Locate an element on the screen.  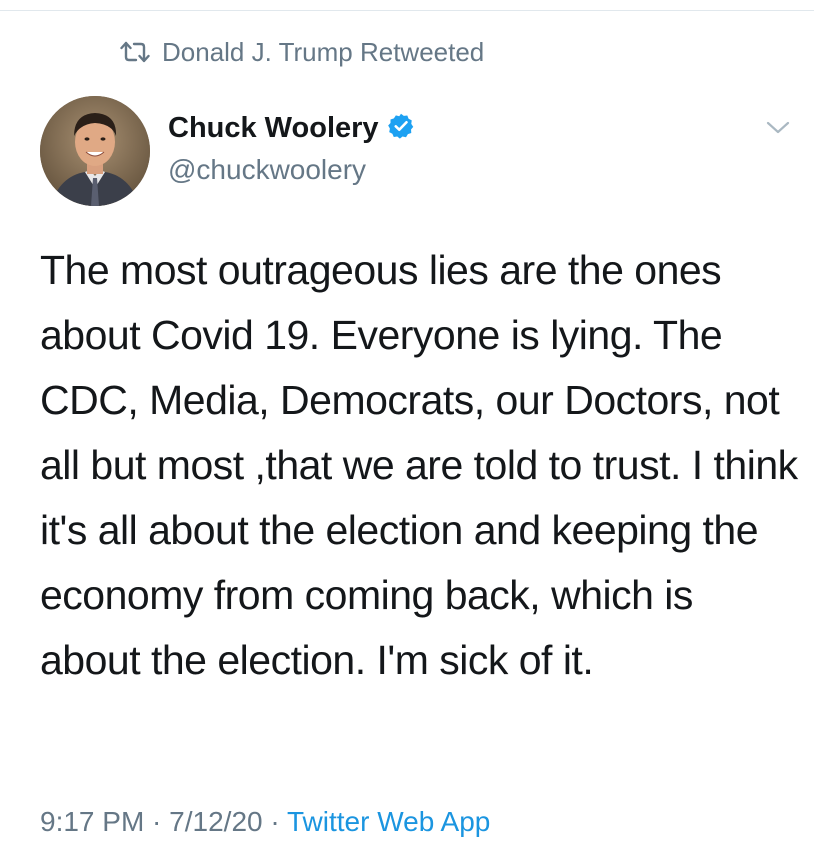
divider is located at coordinates (407, 10).